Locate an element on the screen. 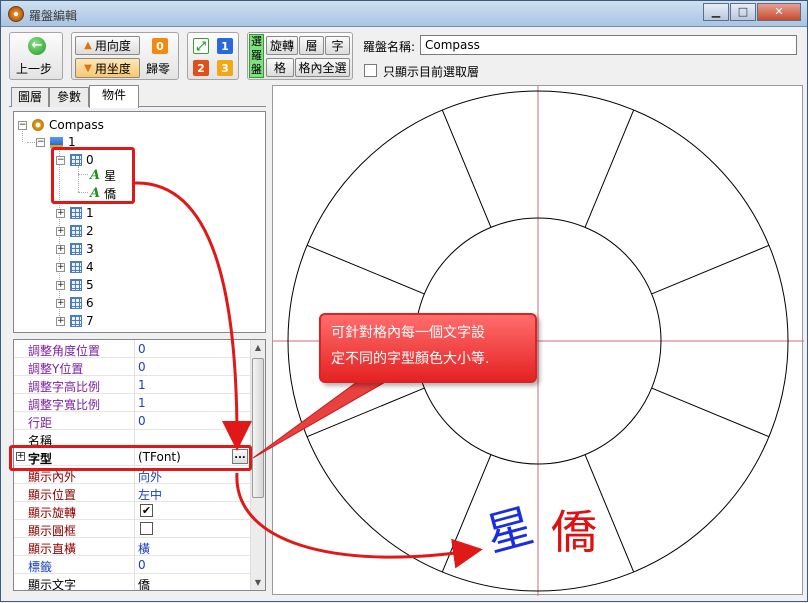 This screenshot has height=603, width=808. mode-group: ▲ 用向度 ▼ 用坐度 0 歸零 is located at coordinates (125, 56).